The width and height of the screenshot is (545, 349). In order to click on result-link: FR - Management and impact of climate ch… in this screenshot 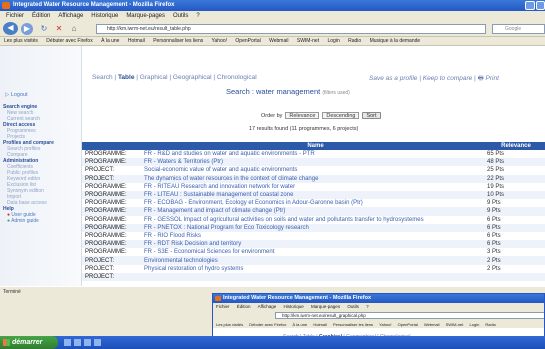, I will do `click(315, 211)`.